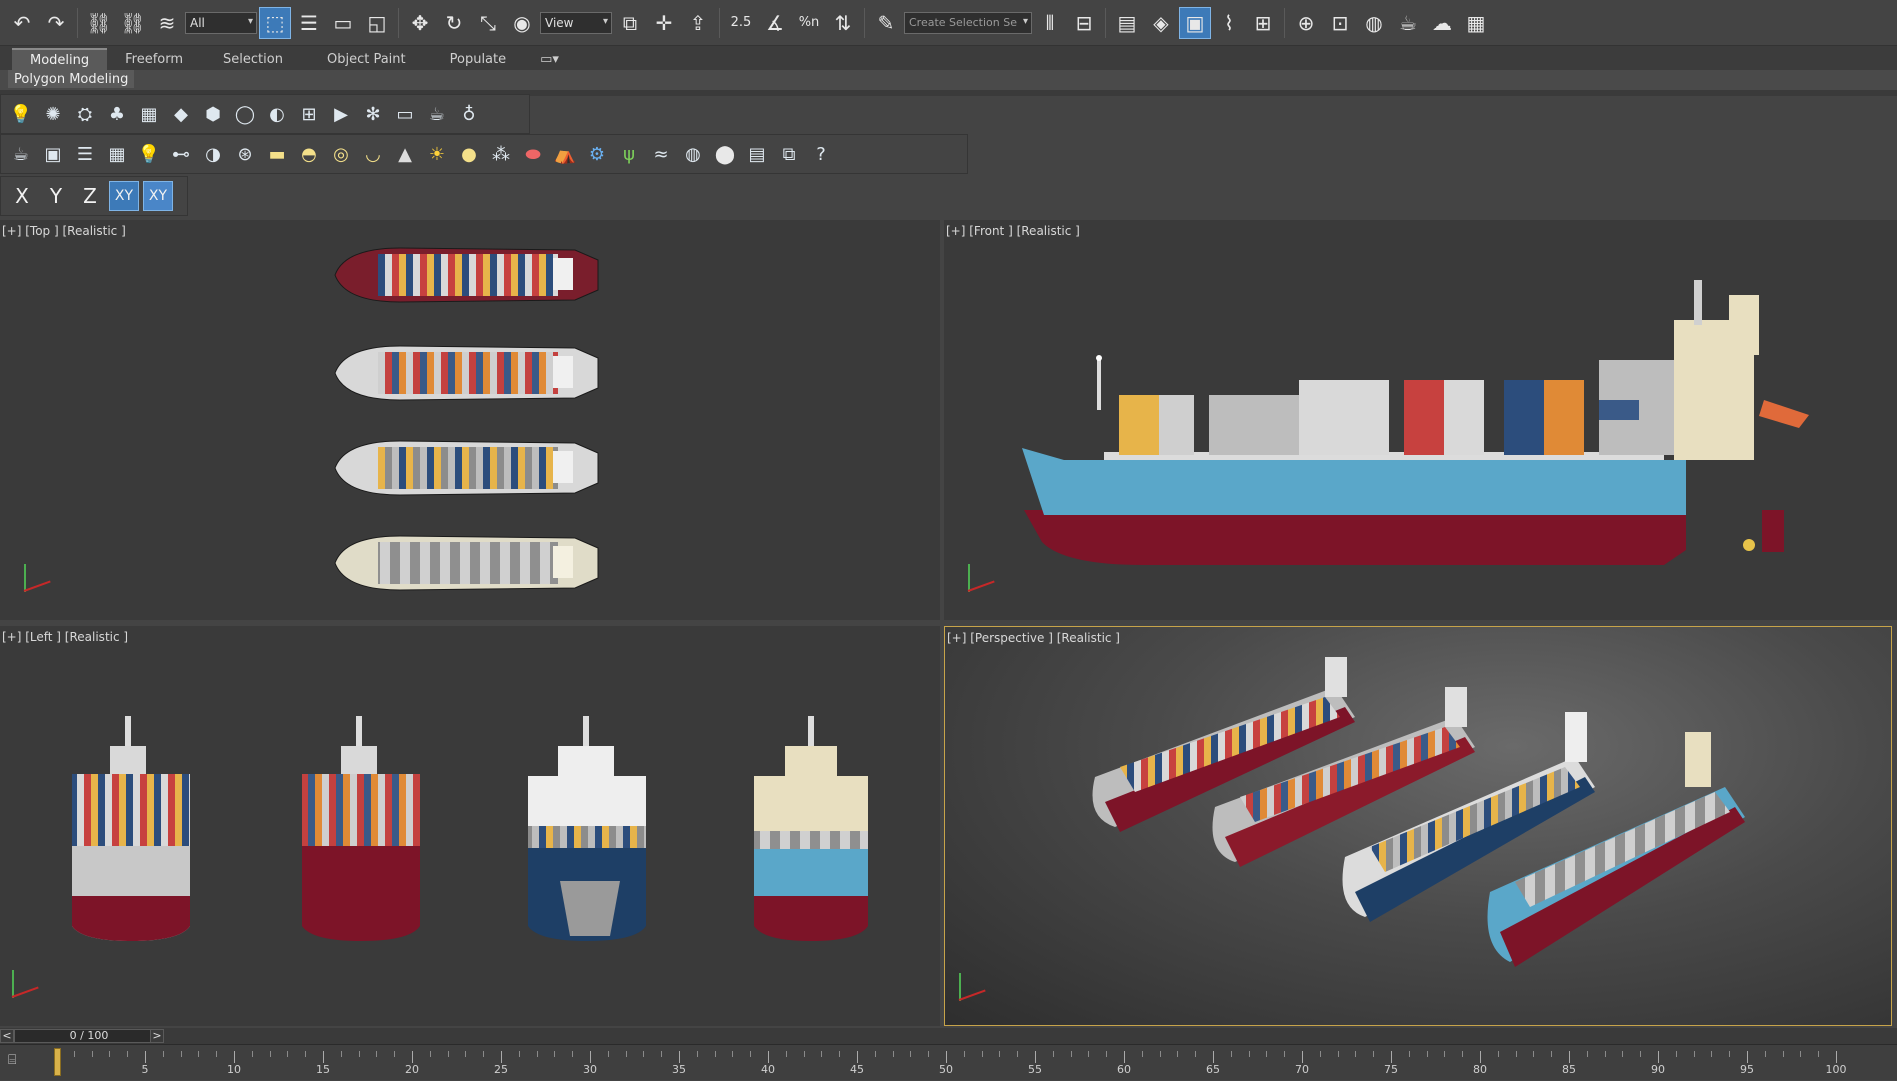 The image size is (1897, 1081). Describe the element at coordinates (56, 196) in the screenshot. I see `axis-y-button: Y` at that location.